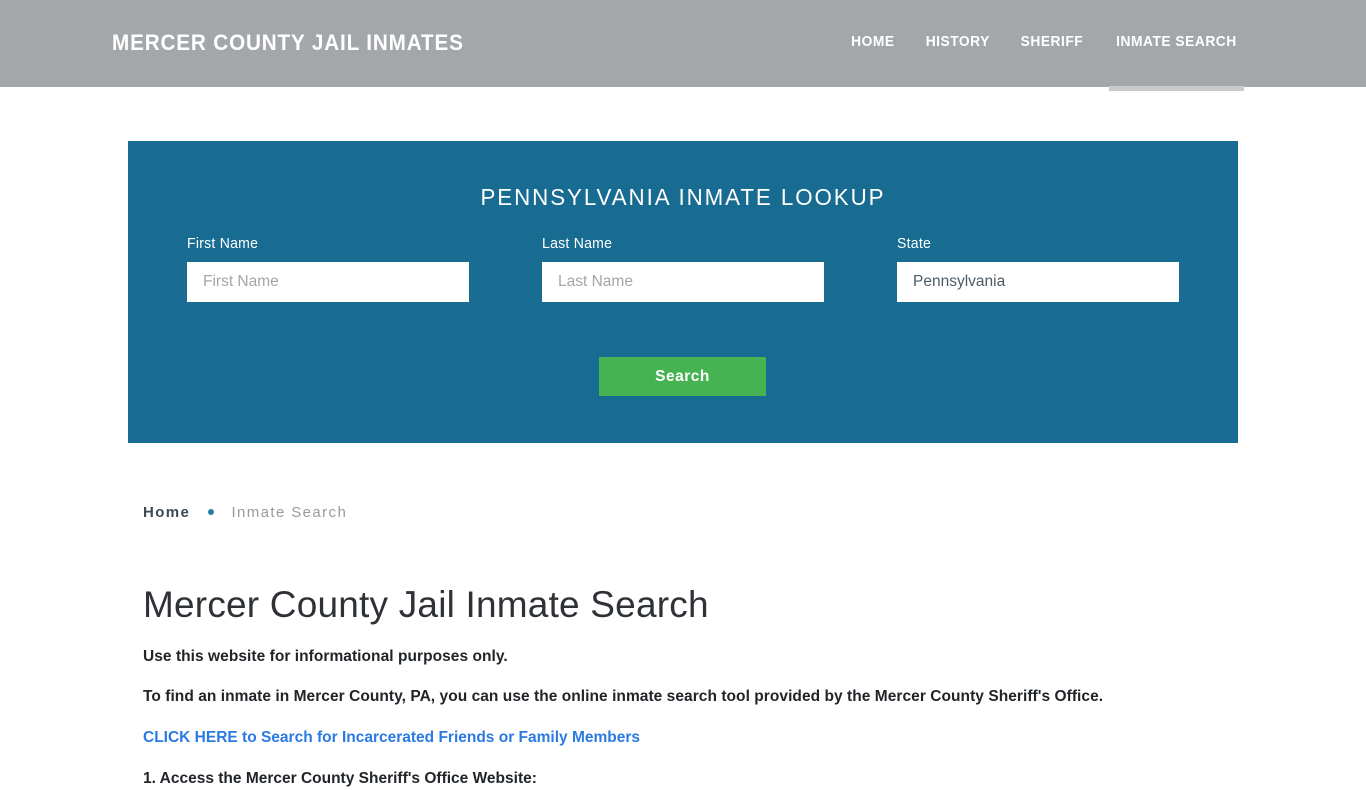 The image size is (1366, 790). I want to click on state-field-group: State, so click(1038, 269).